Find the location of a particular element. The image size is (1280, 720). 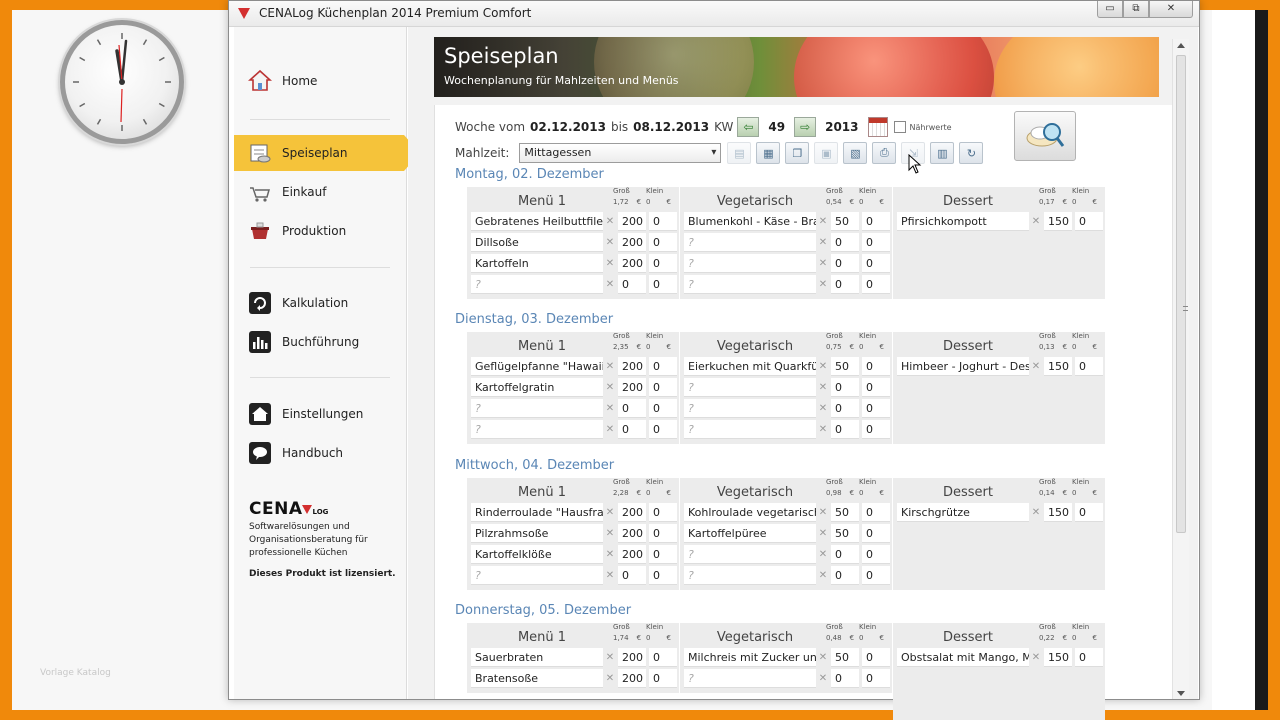

dish-name-field: Kartoffelklöße is located at coordinates (537, 554).